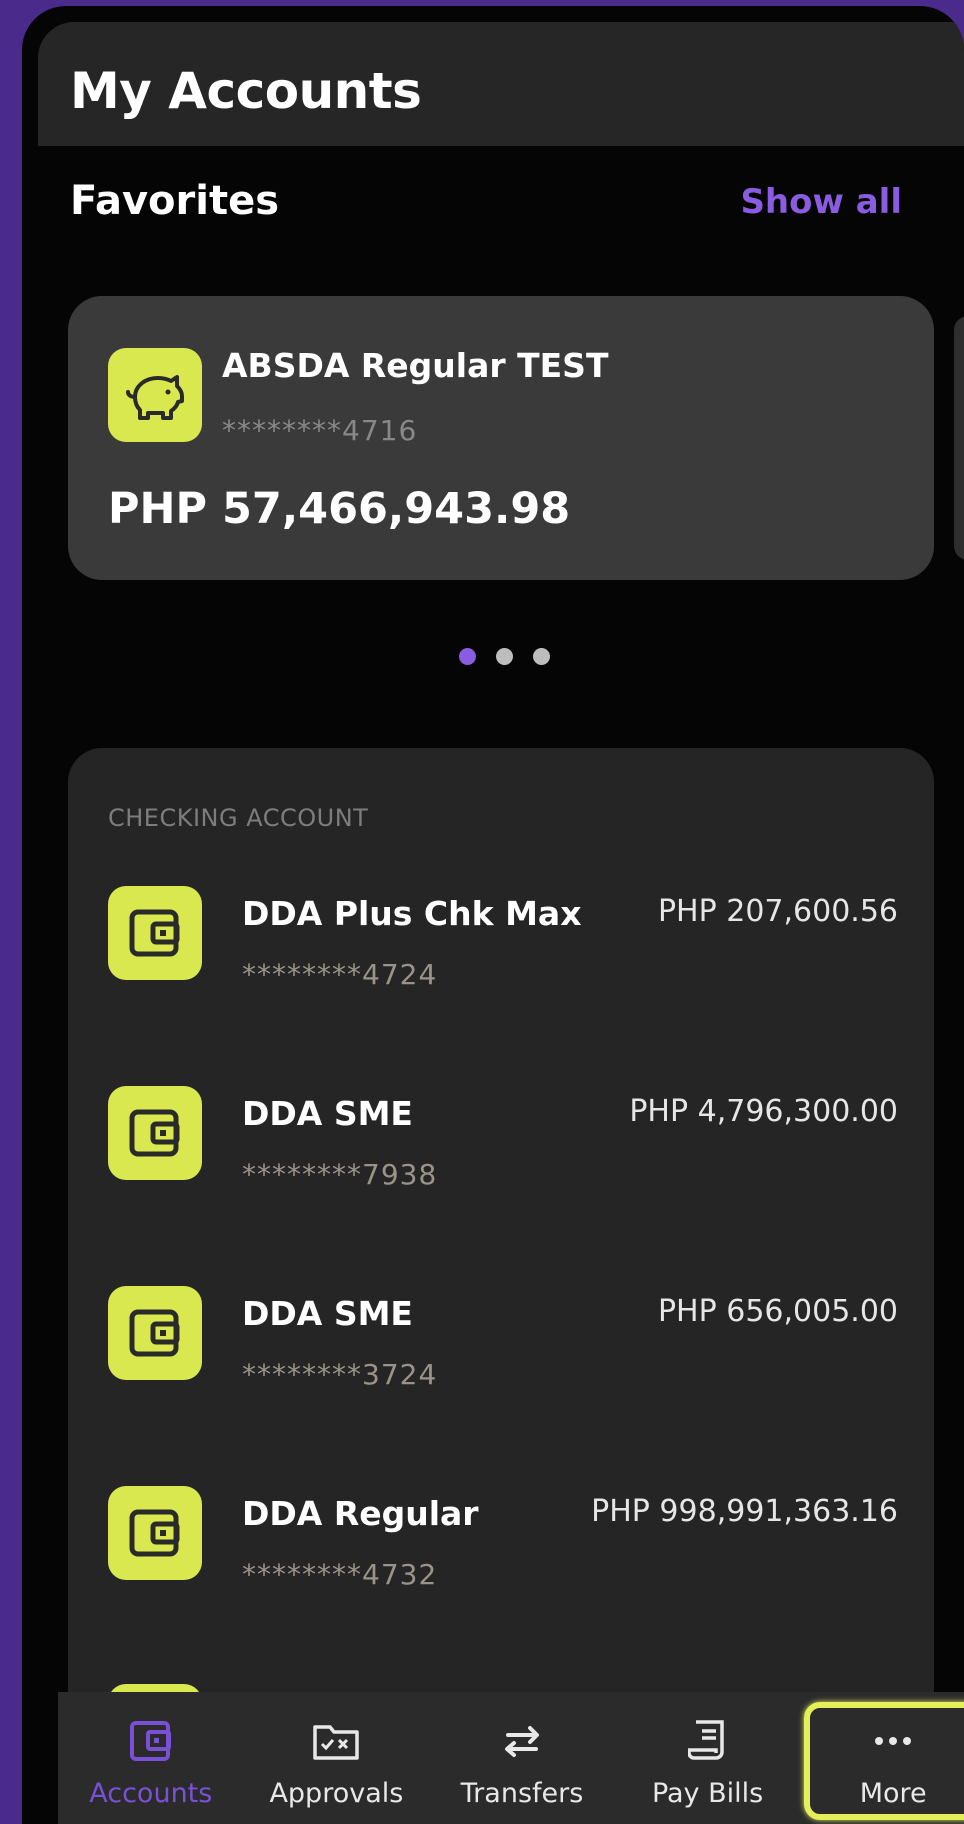 This screenshot has width=964, height=1824. I want to click on account-balance: PHP 4,796,300.00, so click(763, 1111).